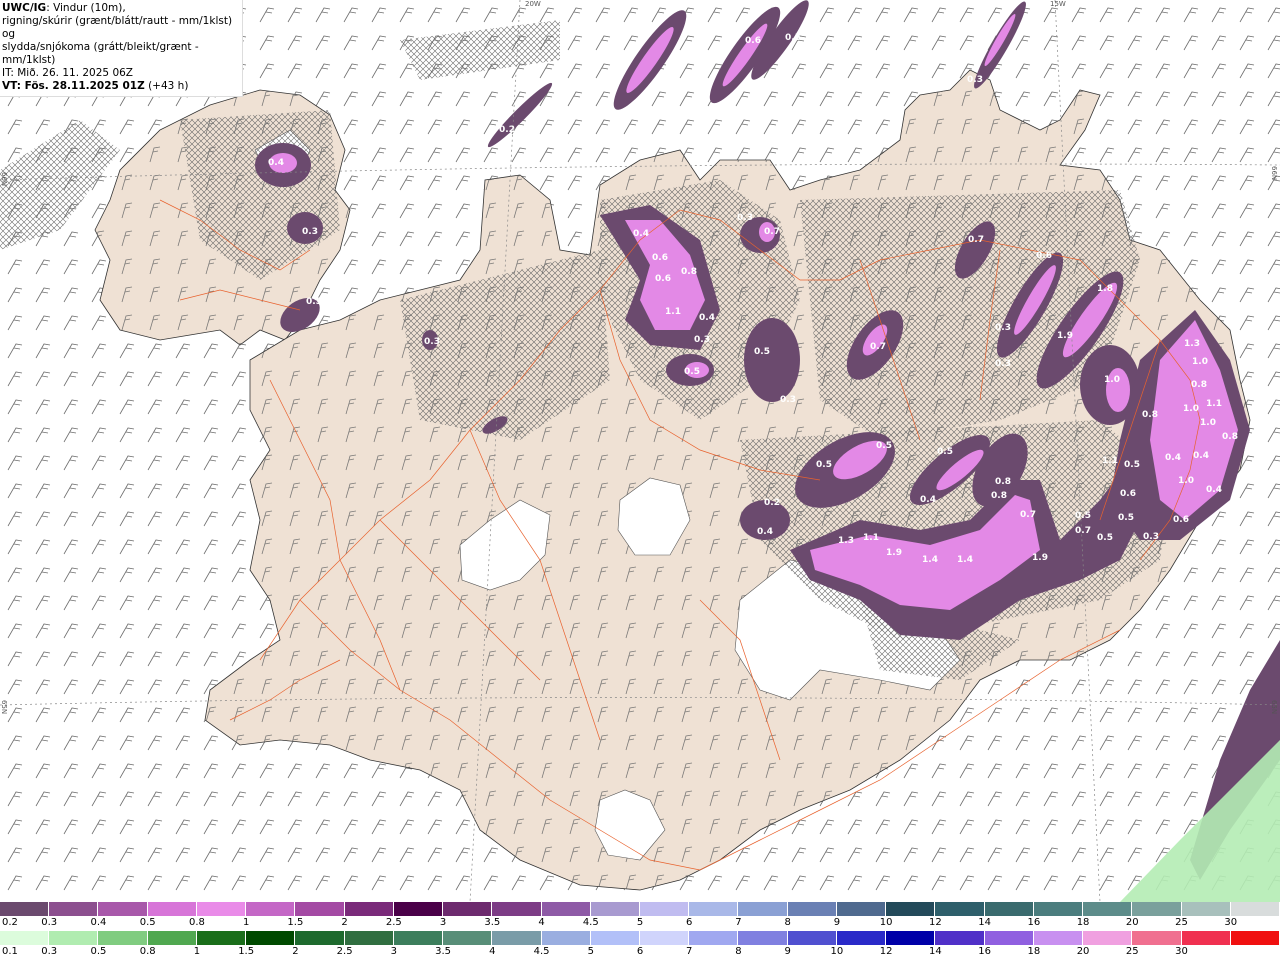 This screenshot has width=1280, height=960. Describe the element at coordinates (295, 951) in the screenshot. I see `colorbar-label: 2` at that location.